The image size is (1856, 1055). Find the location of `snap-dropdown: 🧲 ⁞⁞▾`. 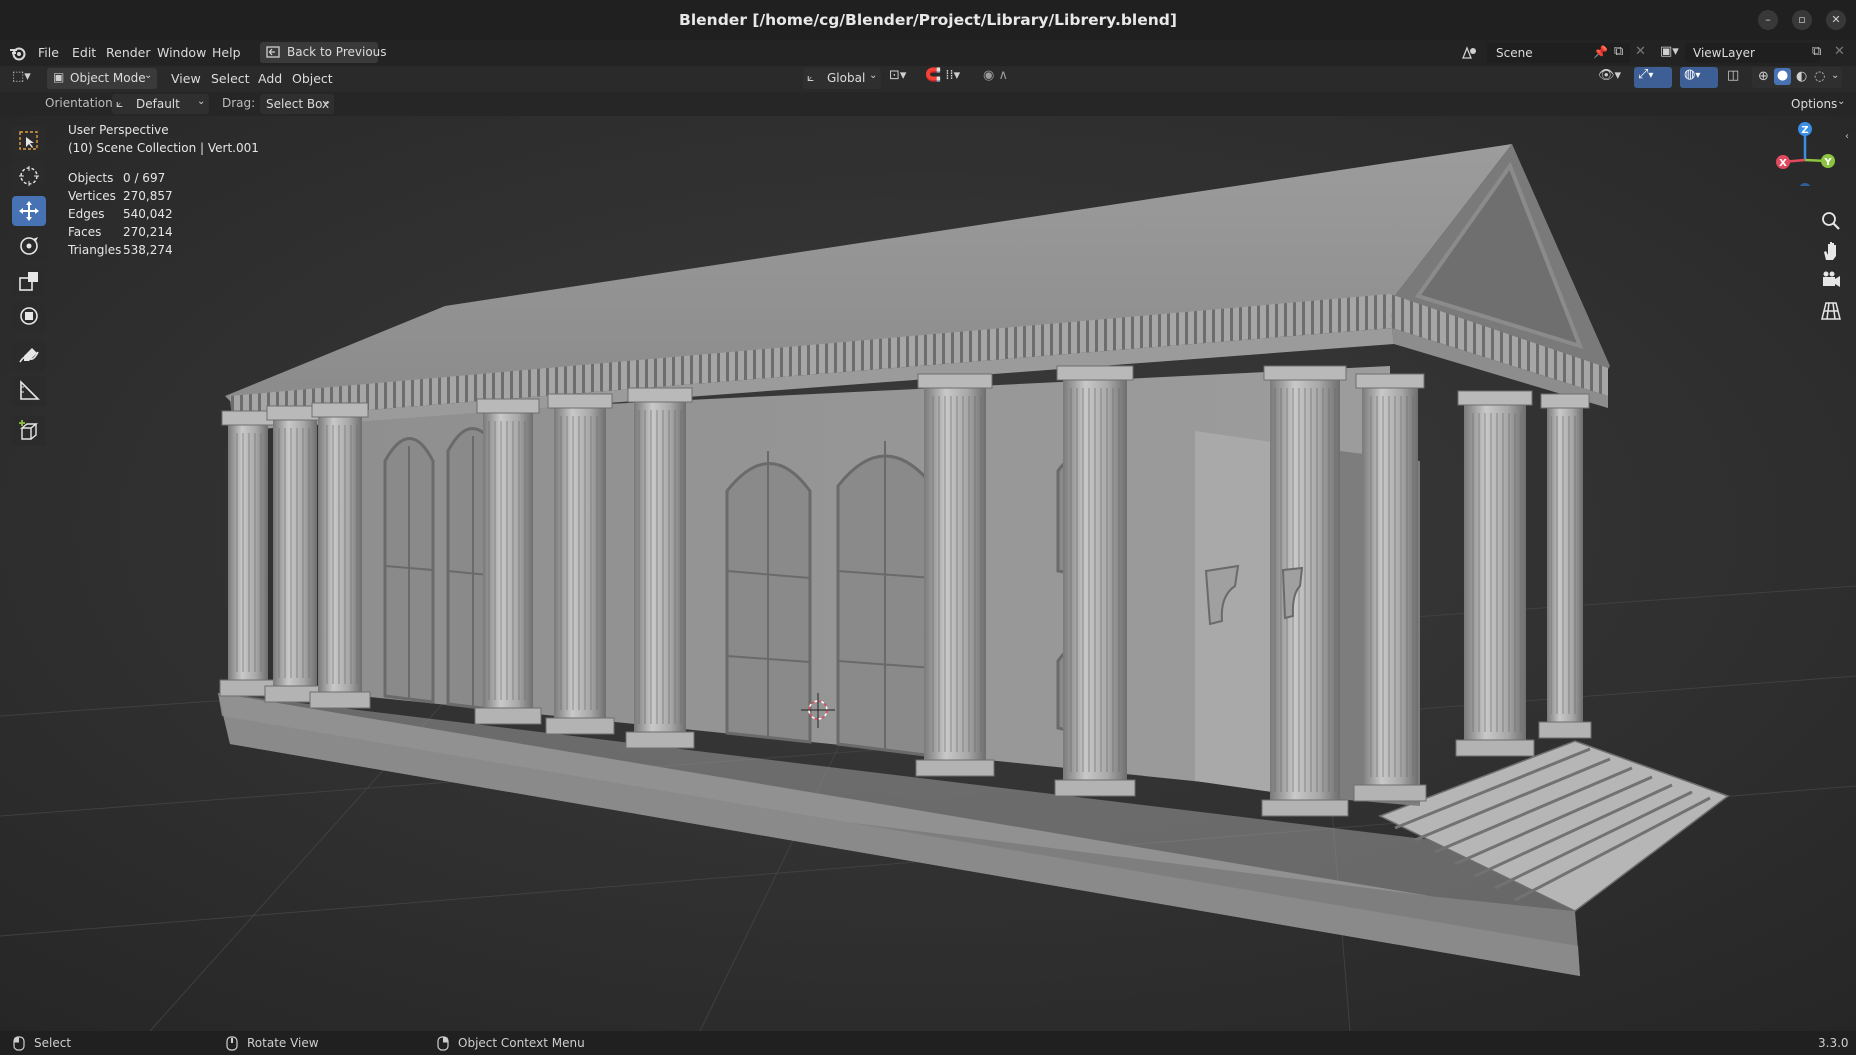

snap-dropdown: 🧲 ⁞⁞▾ is located at coordinates (950, 78).